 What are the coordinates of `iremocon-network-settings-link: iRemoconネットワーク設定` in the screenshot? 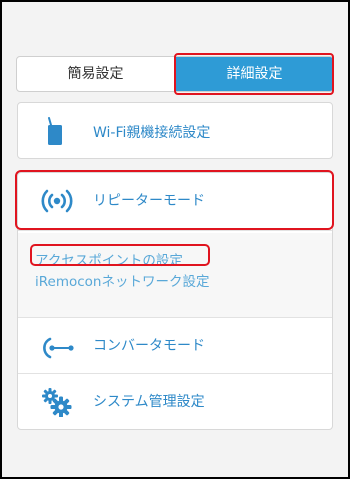 It's located at (122, 280).